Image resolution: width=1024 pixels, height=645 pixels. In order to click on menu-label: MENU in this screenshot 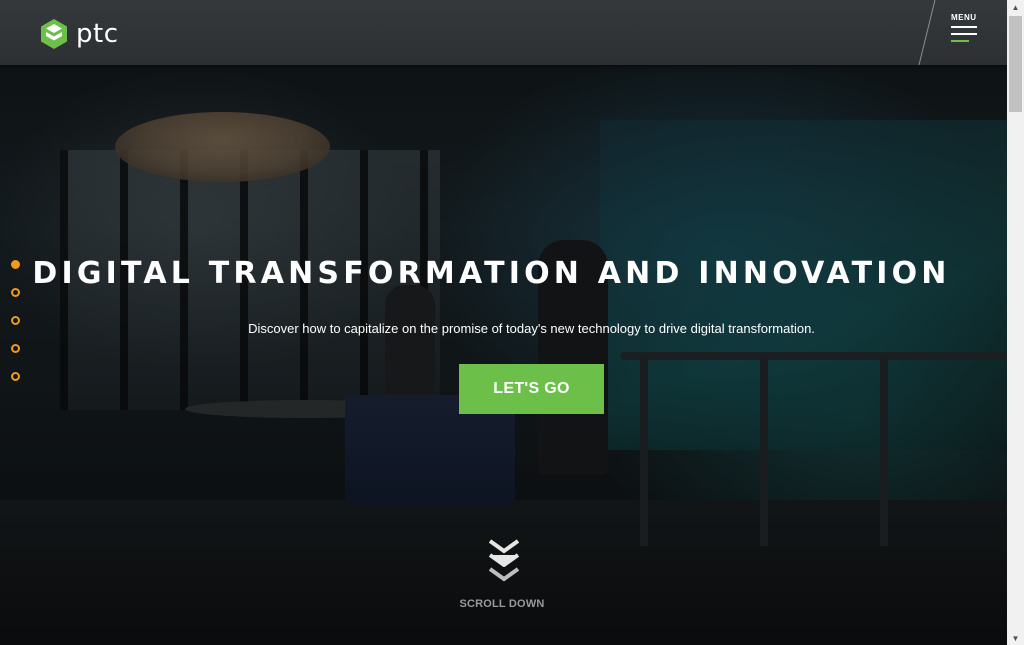, I will do `click(964, 17)`.